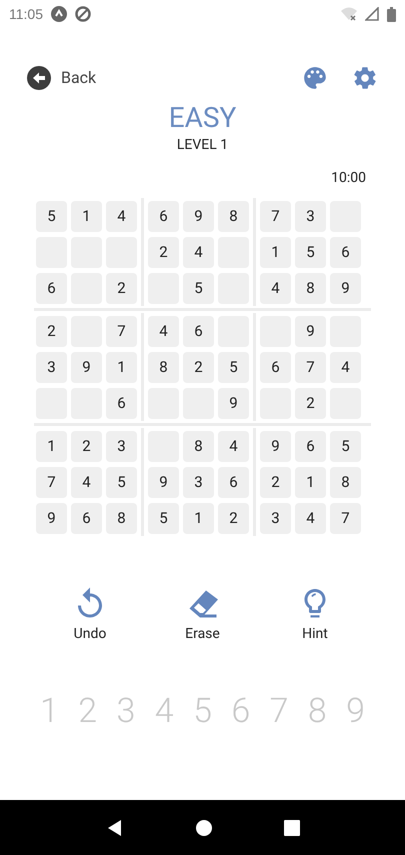 This screenshot has width=405, height=855. I want to click on timer: 10:00, so click(348, 178).